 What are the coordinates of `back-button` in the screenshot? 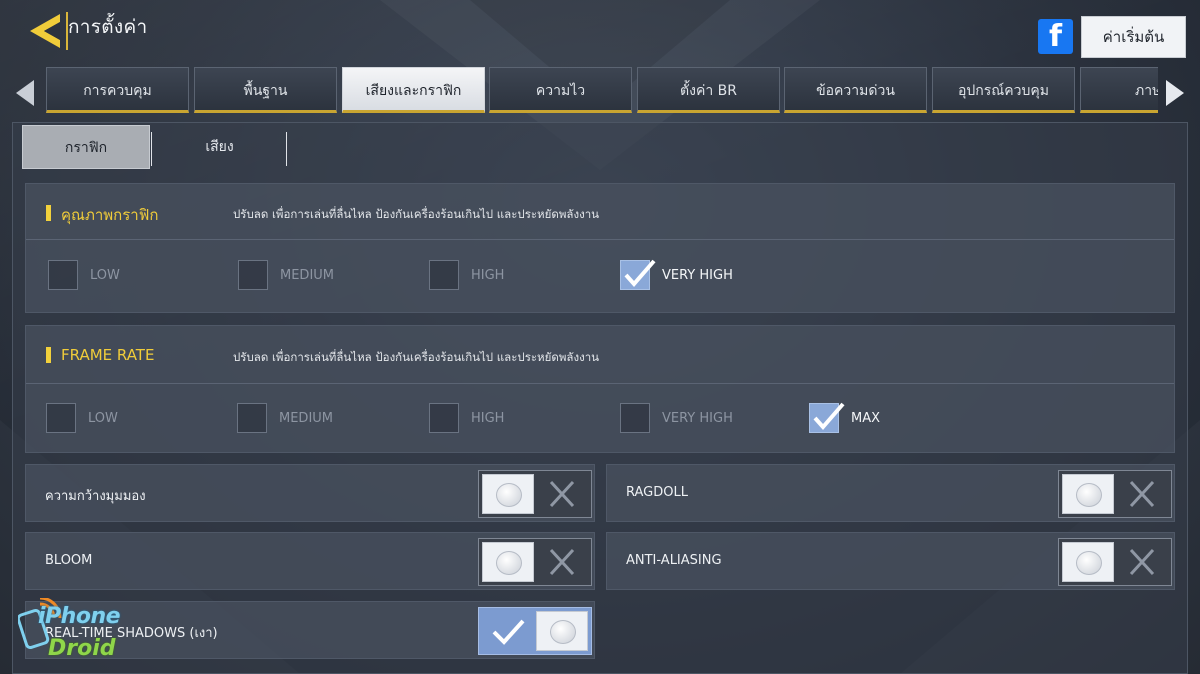 It's located at (46, 31).